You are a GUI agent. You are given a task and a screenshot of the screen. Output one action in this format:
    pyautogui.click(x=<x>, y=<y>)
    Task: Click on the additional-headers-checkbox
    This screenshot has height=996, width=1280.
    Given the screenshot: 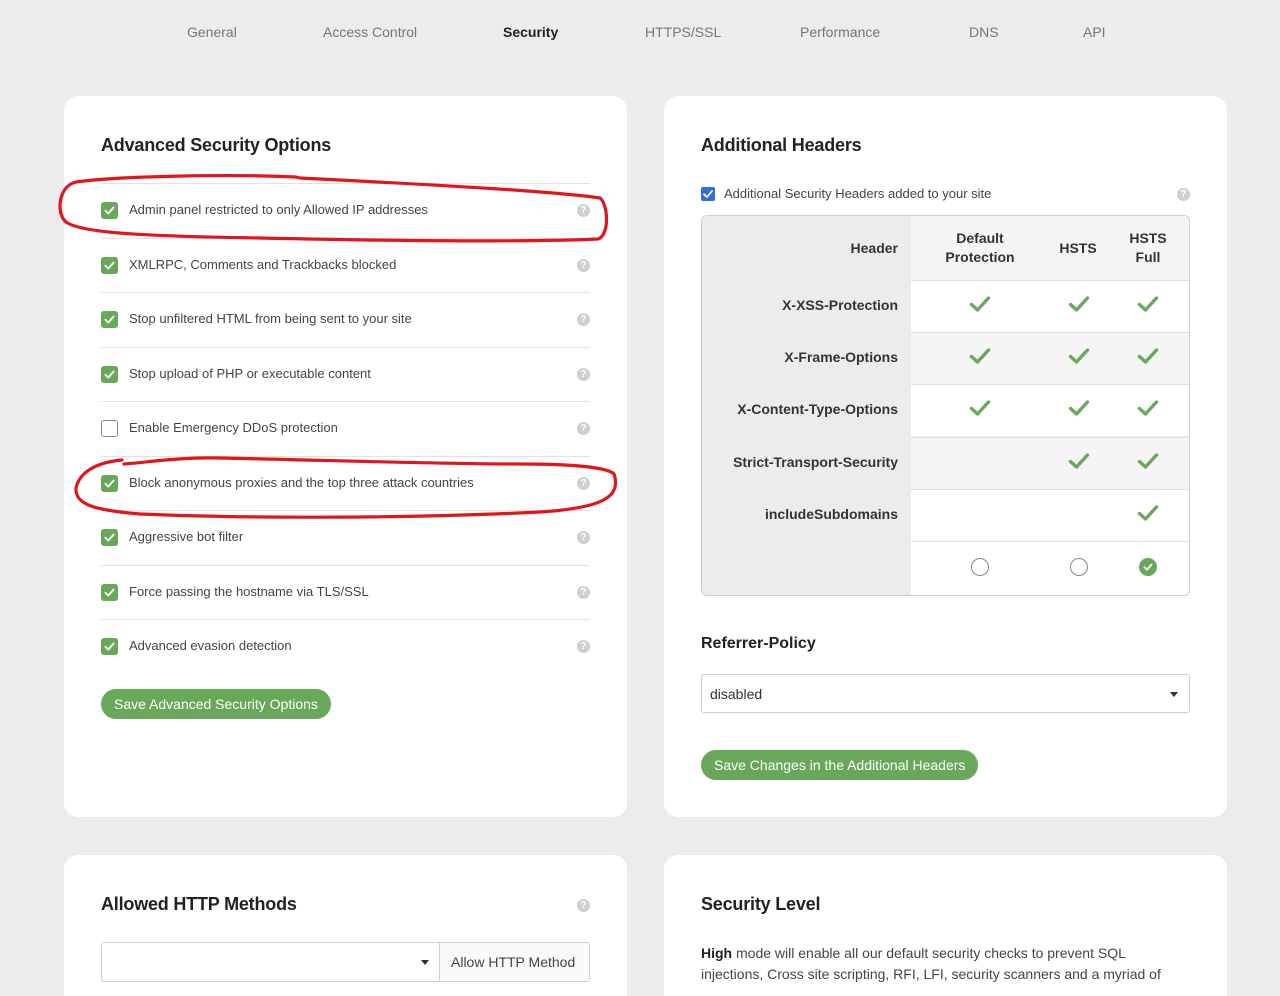 What is the action you would take?
    pyautogui.click(x=708, y=194)
    